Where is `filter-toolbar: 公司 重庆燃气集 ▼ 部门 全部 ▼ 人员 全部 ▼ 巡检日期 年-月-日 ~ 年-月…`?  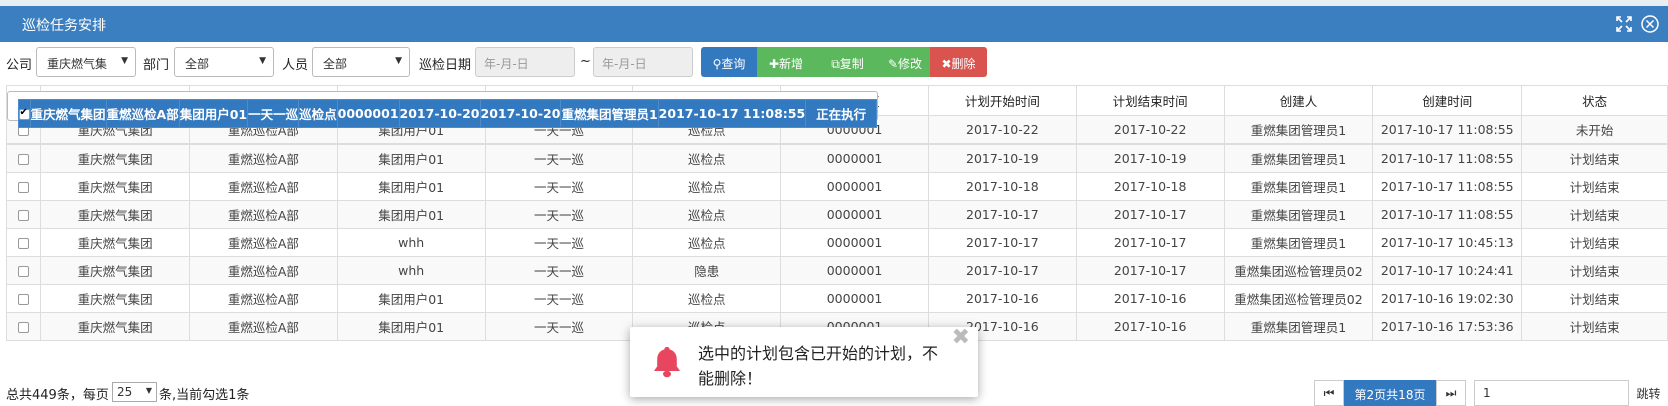 filter-toolbar: 公司 重庆燃气集 ▼ 部门 全部 ▼ 人员 全部 ▼ 巡检日期 年-月-日 ~ 年-月… is located at coordinates (834, 62).